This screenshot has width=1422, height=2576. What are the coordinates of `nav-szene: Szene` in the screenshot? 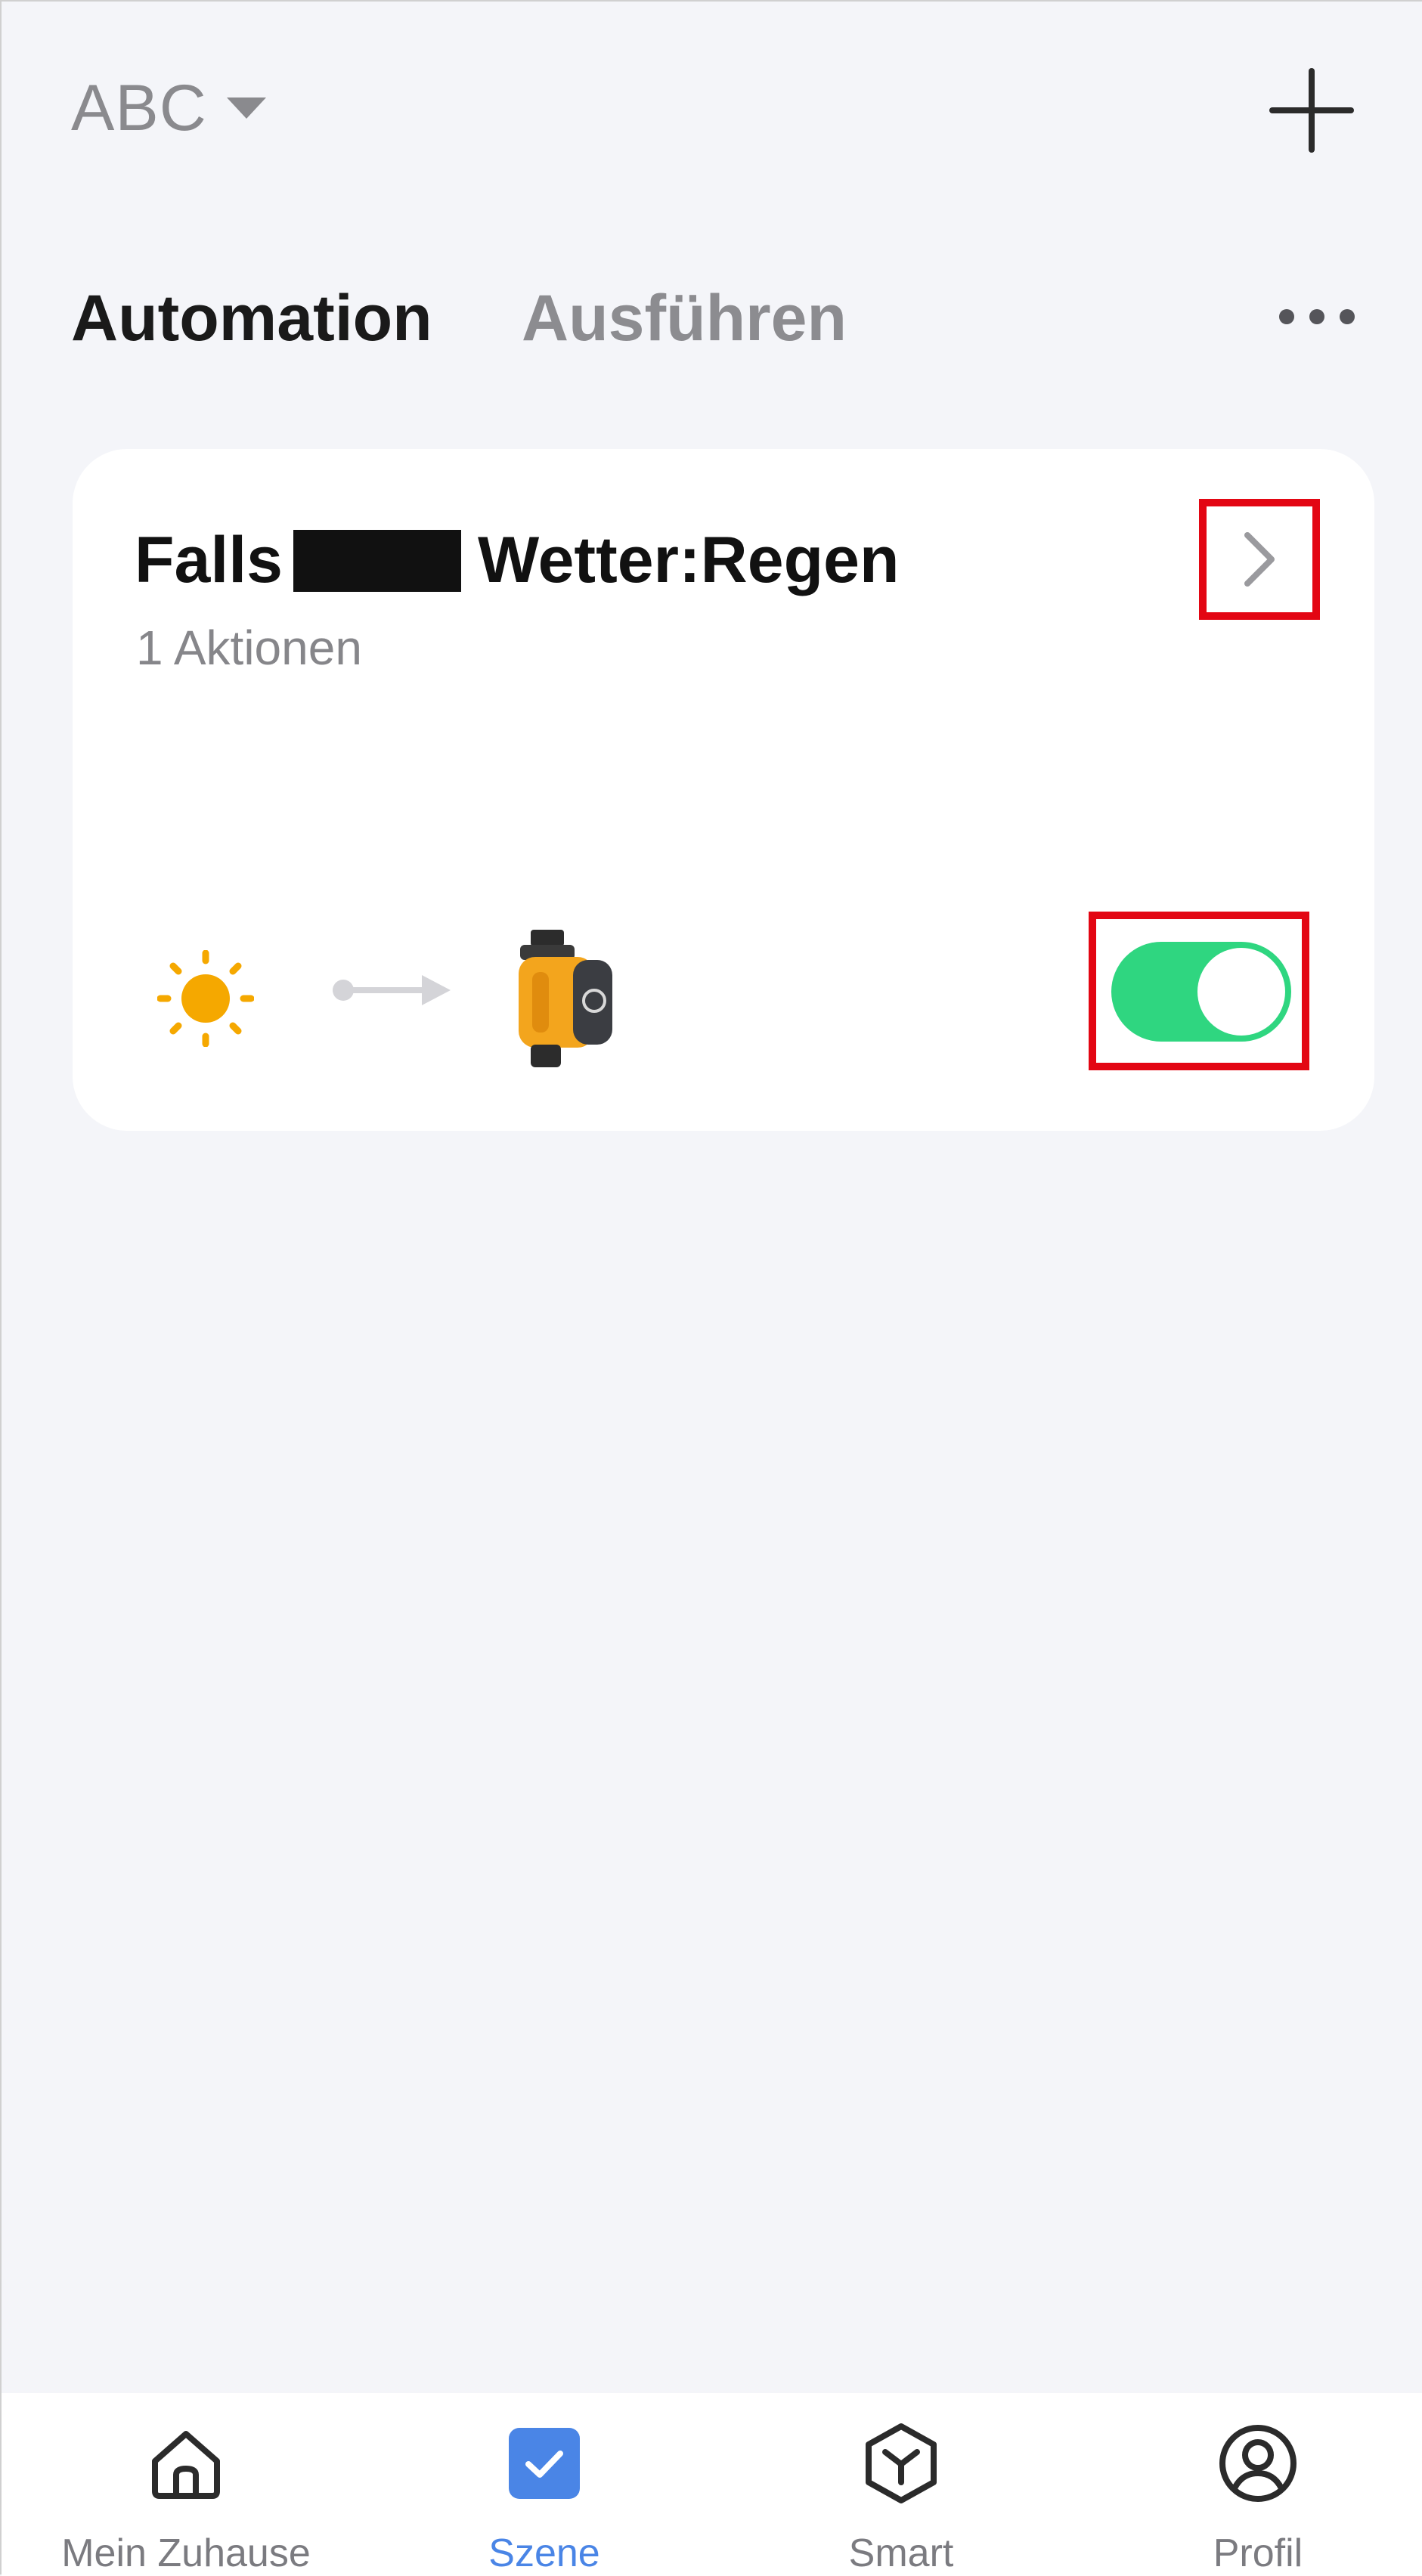 It's located at (544, 2499).